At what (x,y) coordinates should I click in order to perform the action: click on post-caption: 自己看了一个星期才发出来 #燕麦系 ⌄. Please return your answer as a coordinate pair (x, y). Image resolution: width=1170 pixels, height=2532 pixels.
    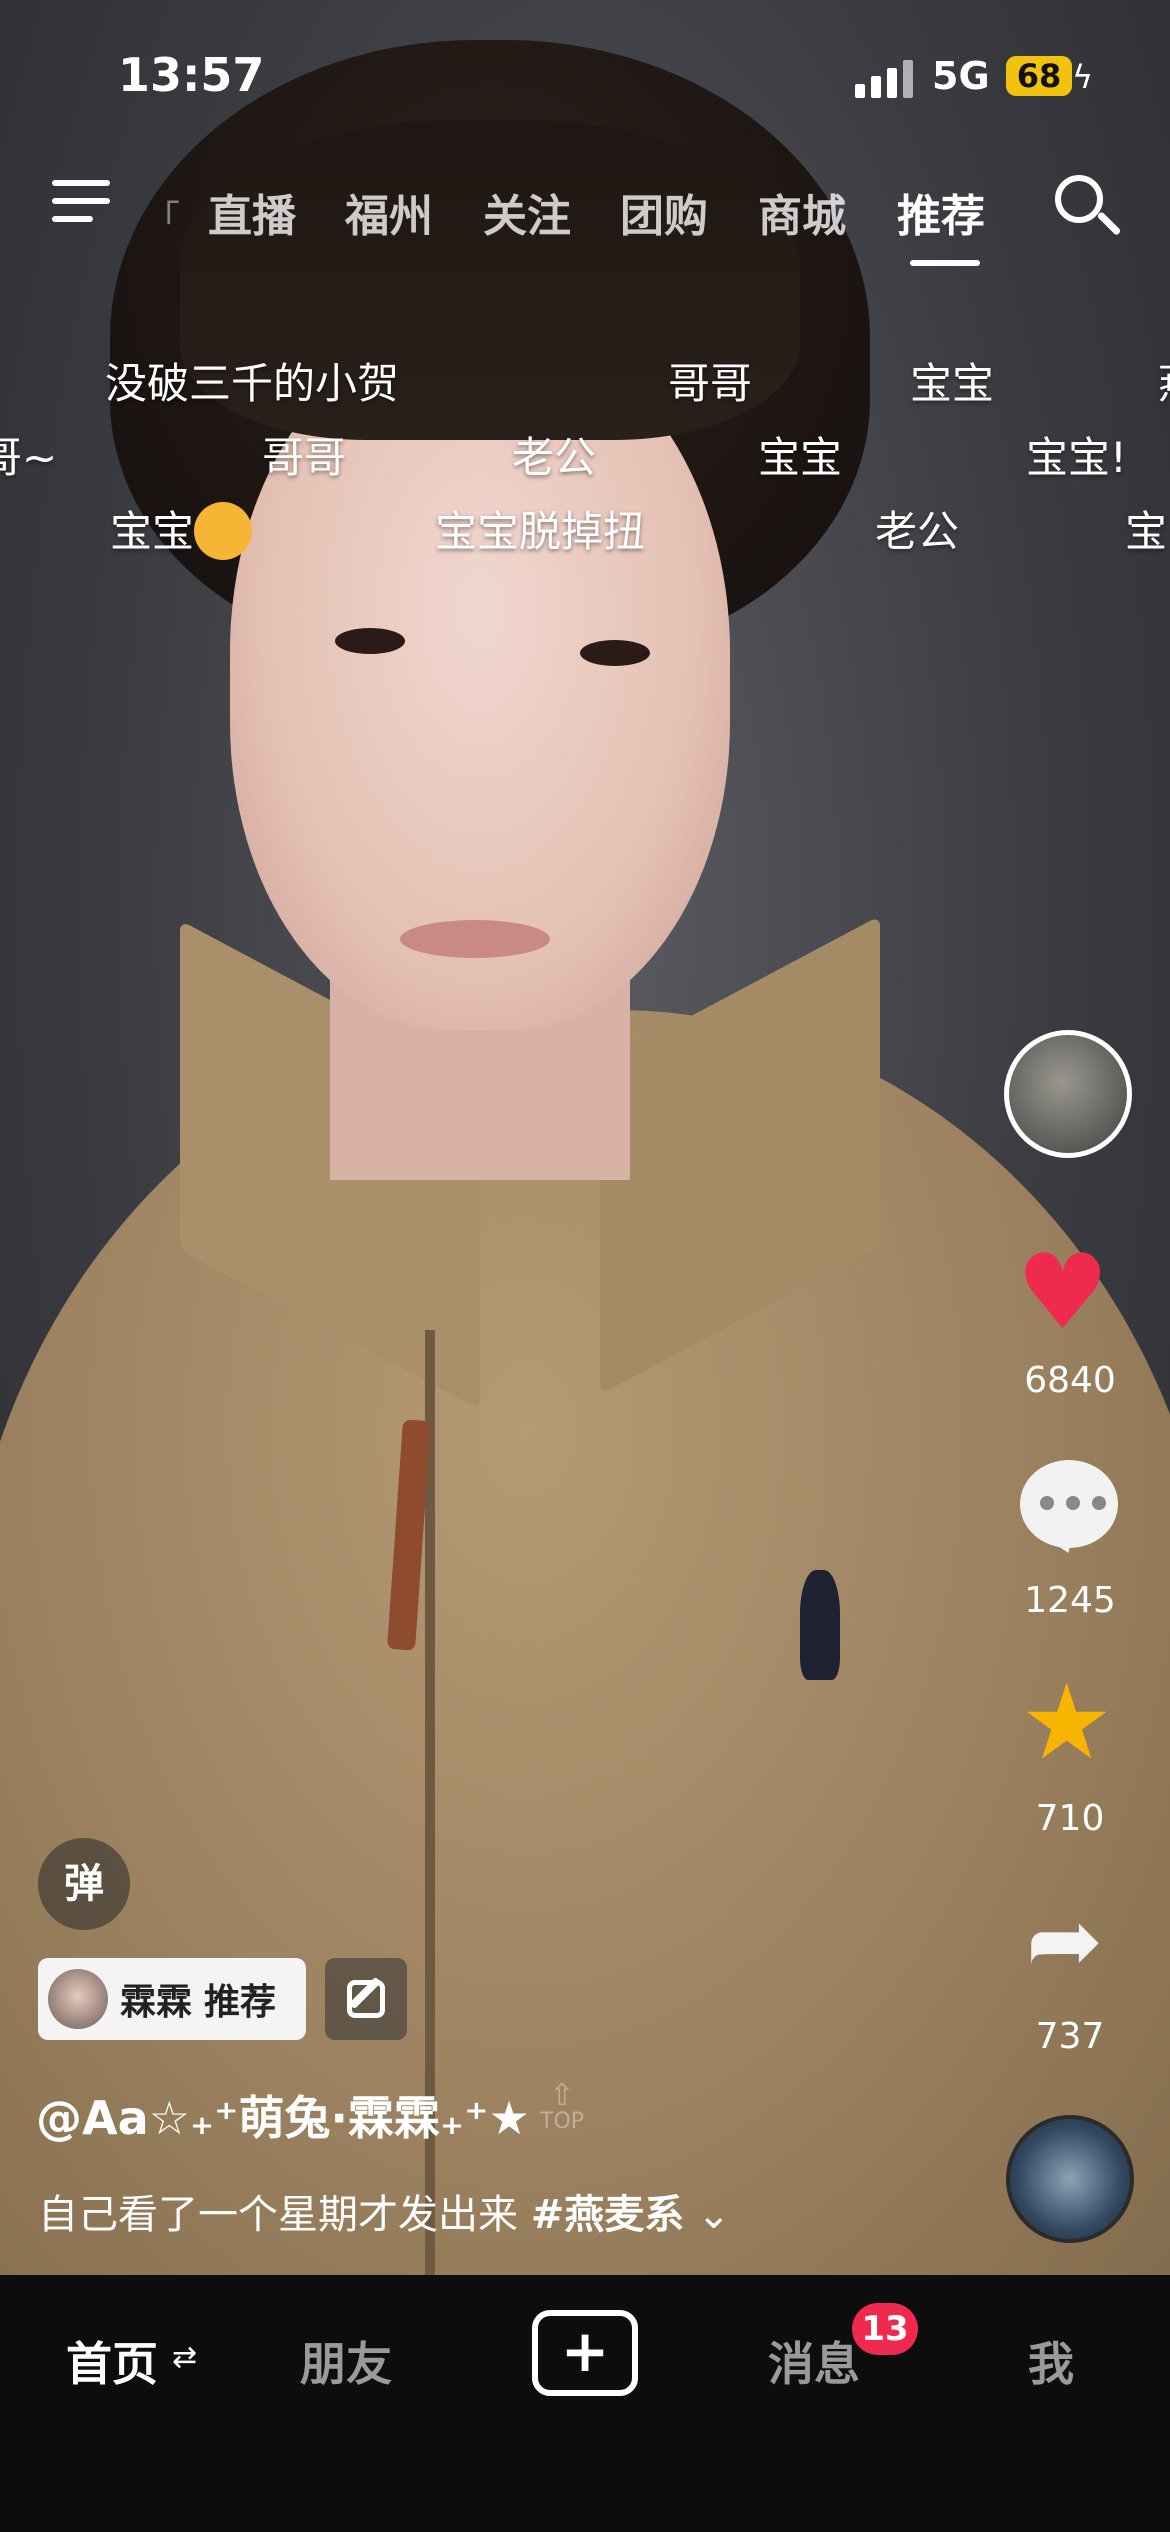
    Looking at the image, I should click on (384, 2211).